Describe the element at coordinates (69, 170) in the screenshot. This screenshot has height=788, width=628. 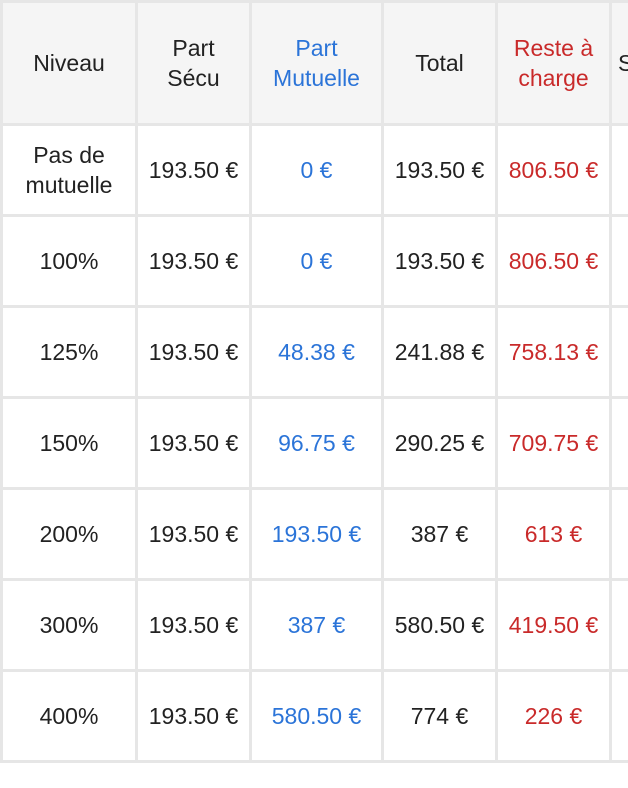
I see `cell-niveau: Pas de mutuelle` at that location.